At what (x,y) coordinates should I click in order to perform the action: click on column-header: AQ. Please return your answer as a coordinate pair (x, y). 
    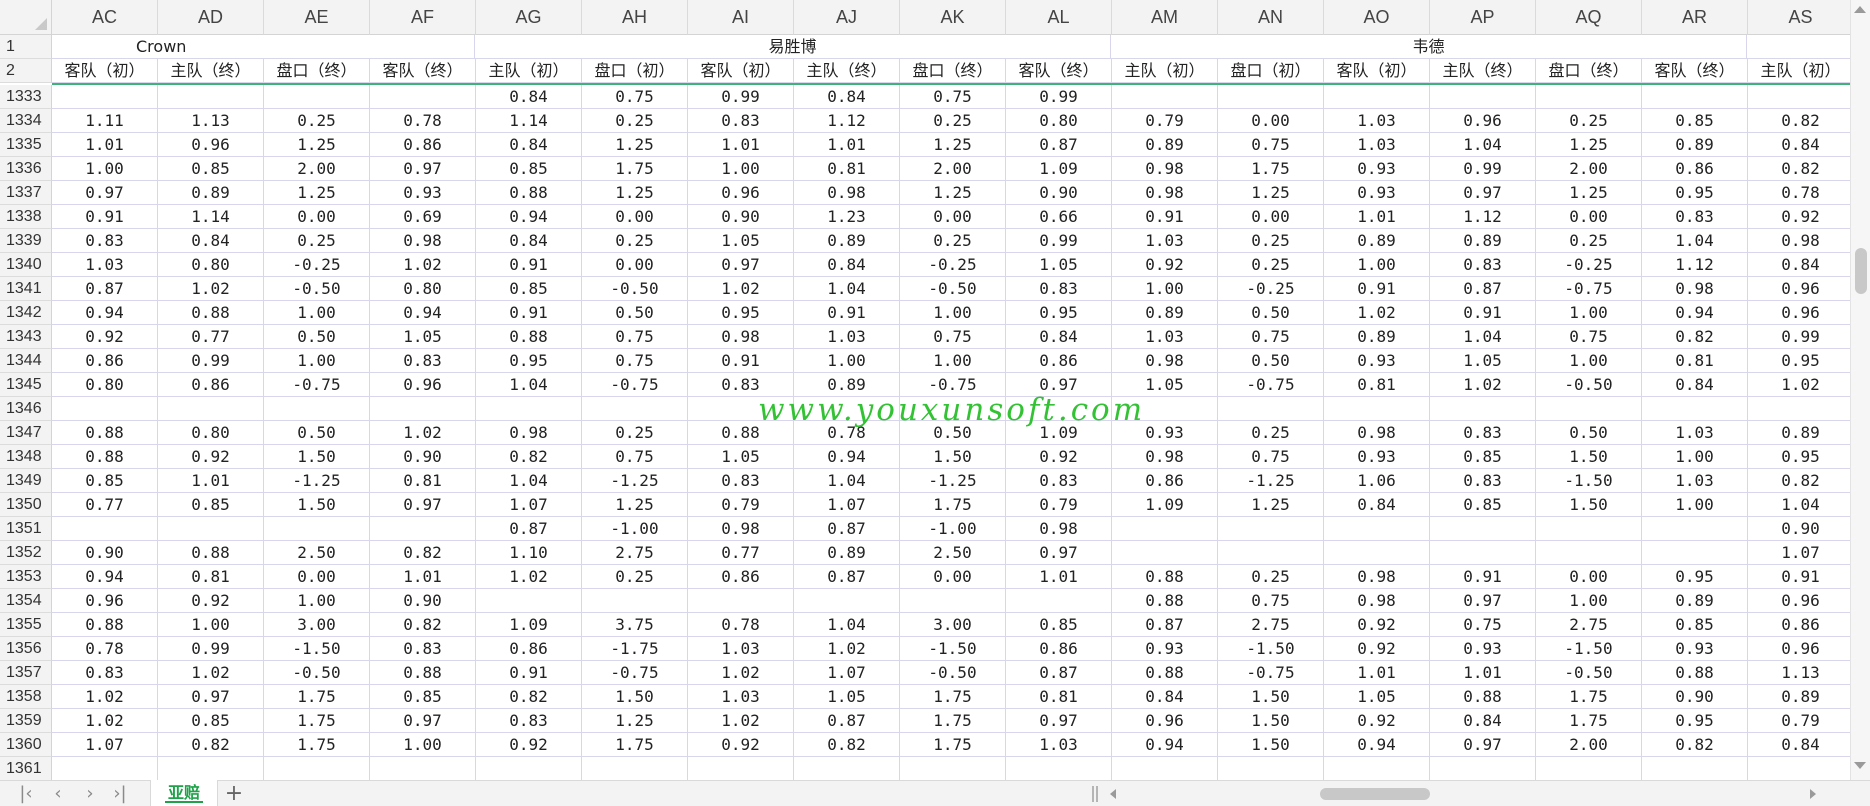
    Looking at the image, I should click on (1589, 17).